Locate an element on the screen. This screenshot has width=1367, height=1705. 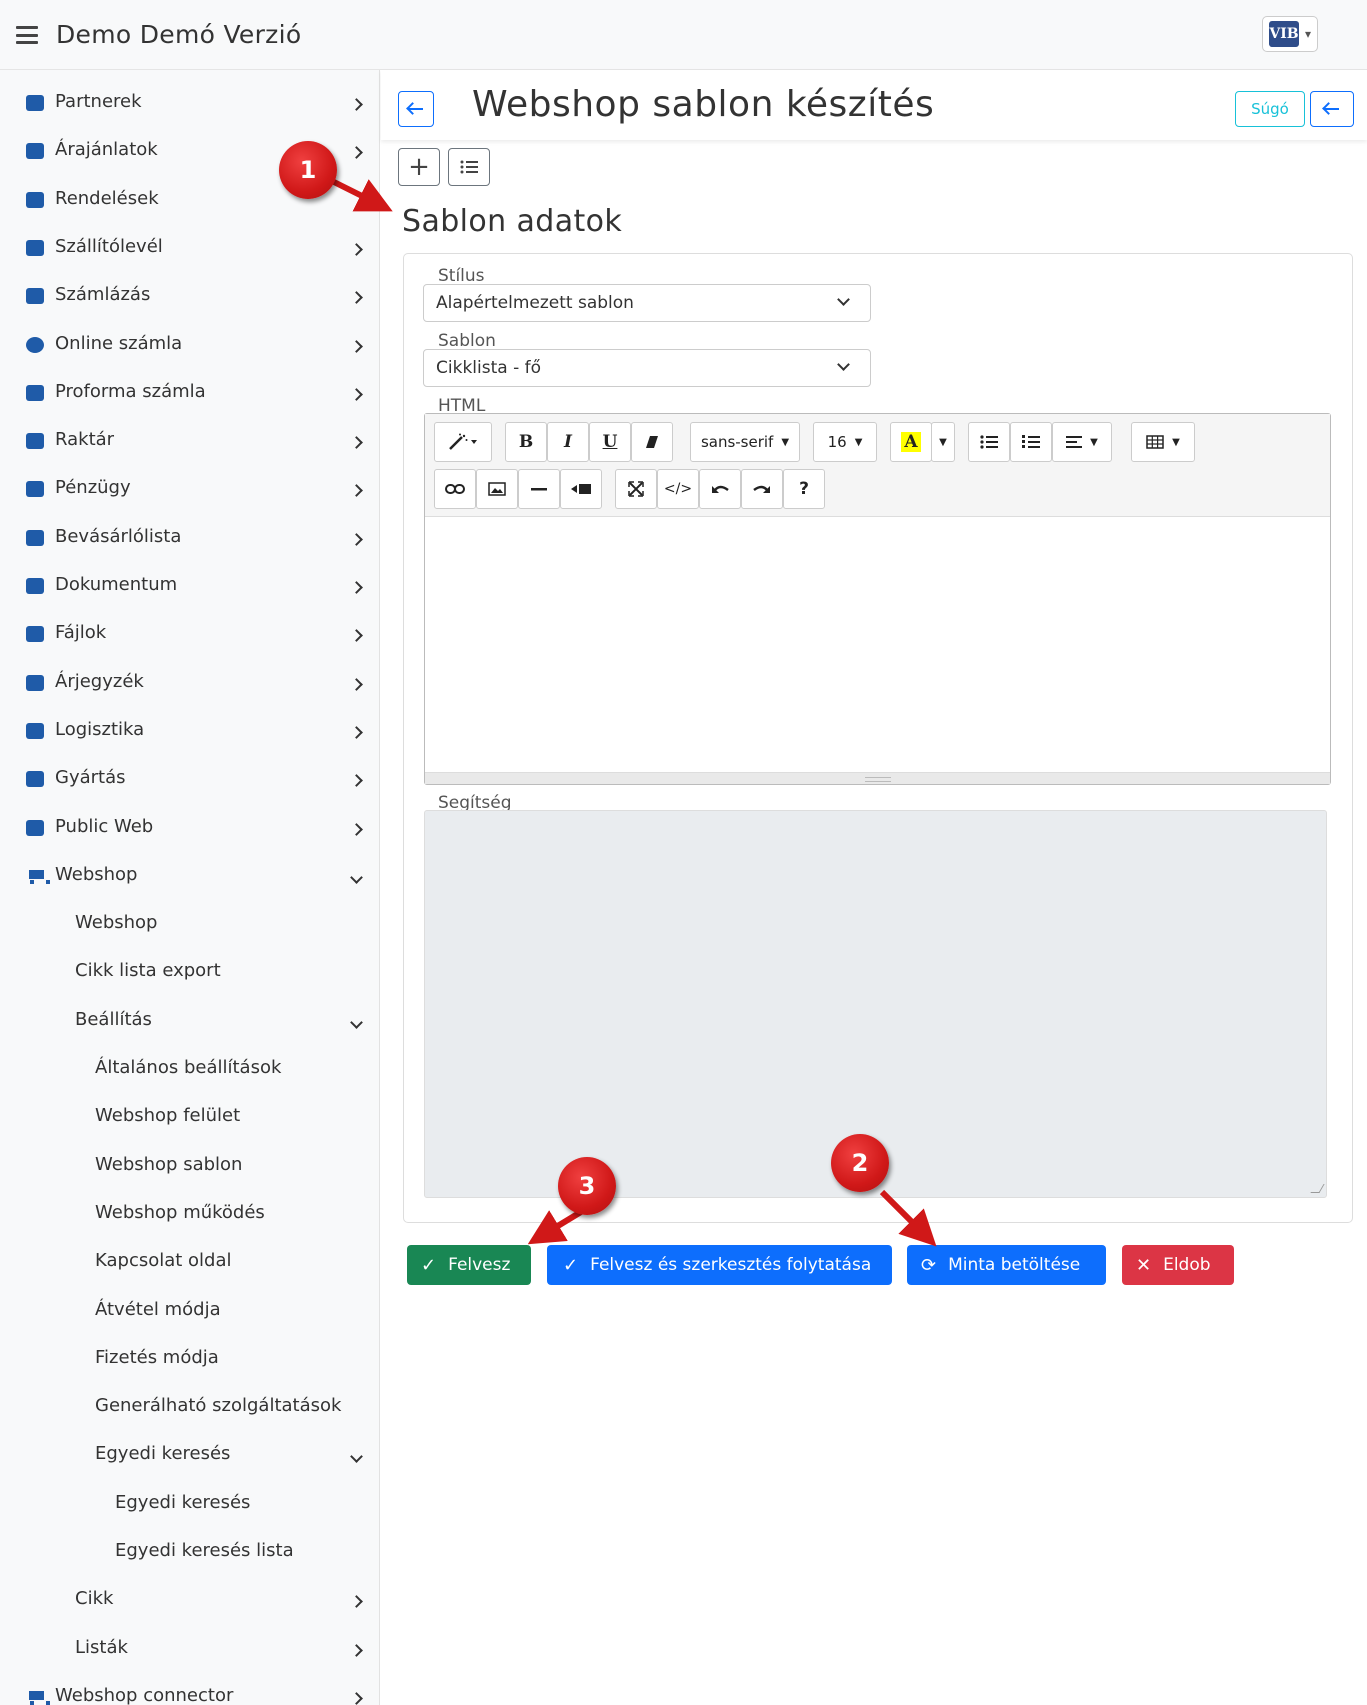
ordered-list-icon is located at coordinates (1031, 442).